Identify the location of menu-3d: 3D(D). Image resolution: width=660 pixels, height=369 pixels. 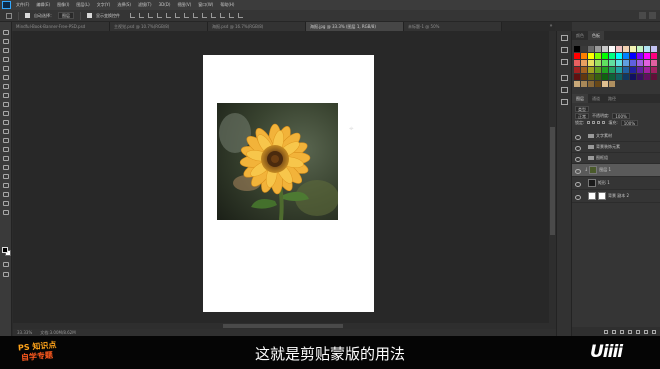
(165, 5).